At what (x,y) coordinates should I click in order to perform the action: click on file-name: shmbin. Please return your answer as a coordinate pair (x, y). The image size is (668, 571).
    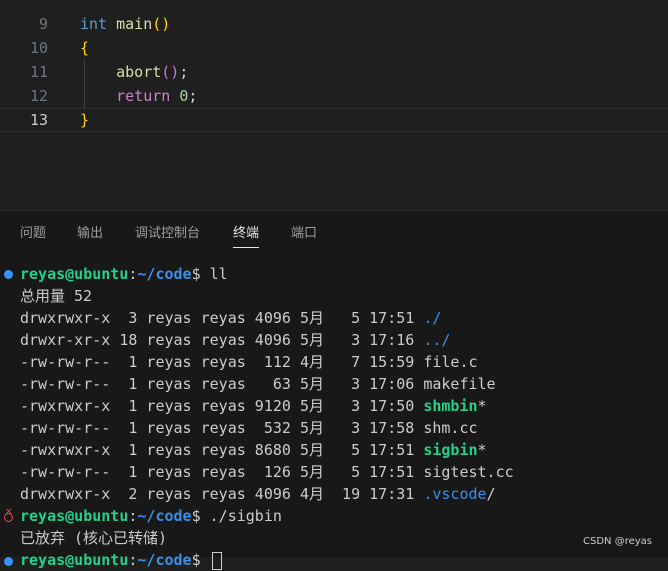
    Looking at the image, I should click on (450, 406).